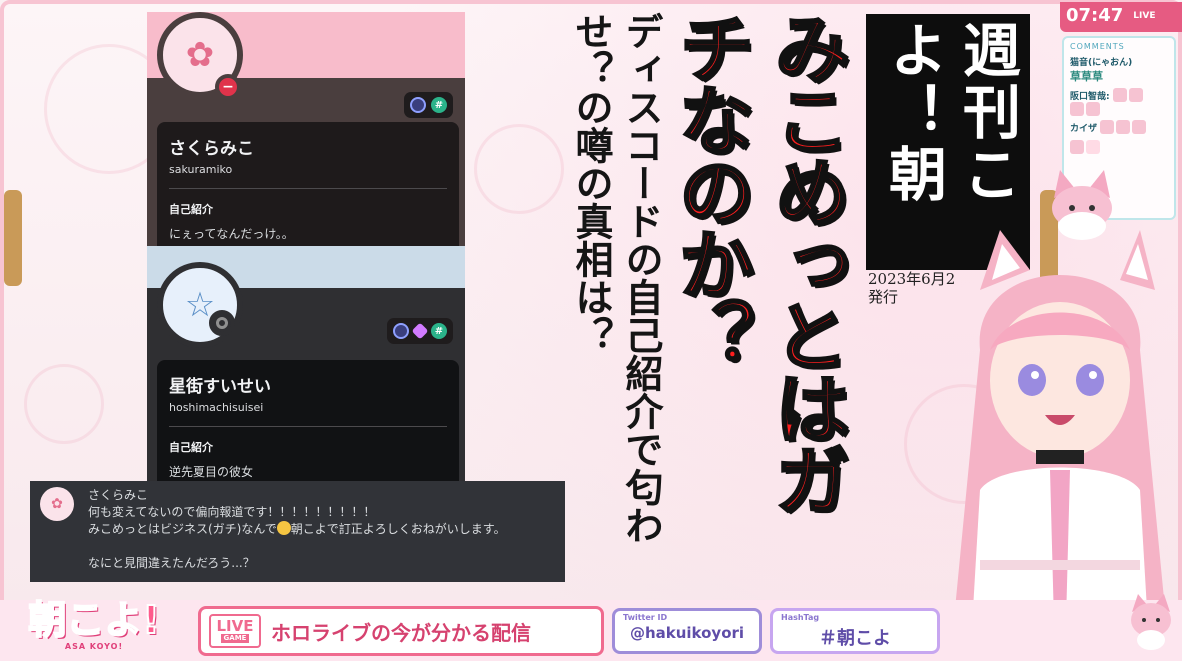 The height and width of the screenshot is (661, 1182). I want to click on avatar: ☆, so click(200, 305).